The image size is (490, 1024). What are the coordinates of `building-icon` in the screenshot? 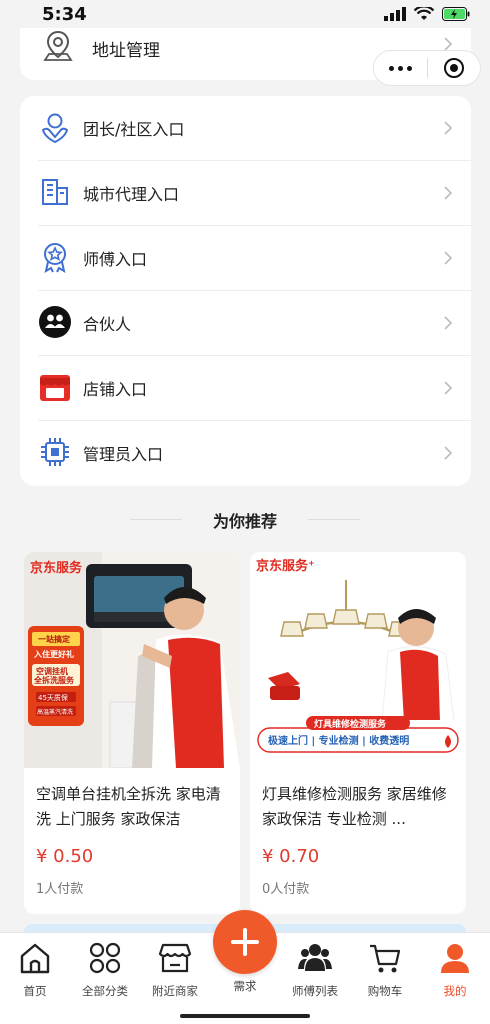 It's located at (55, 192).